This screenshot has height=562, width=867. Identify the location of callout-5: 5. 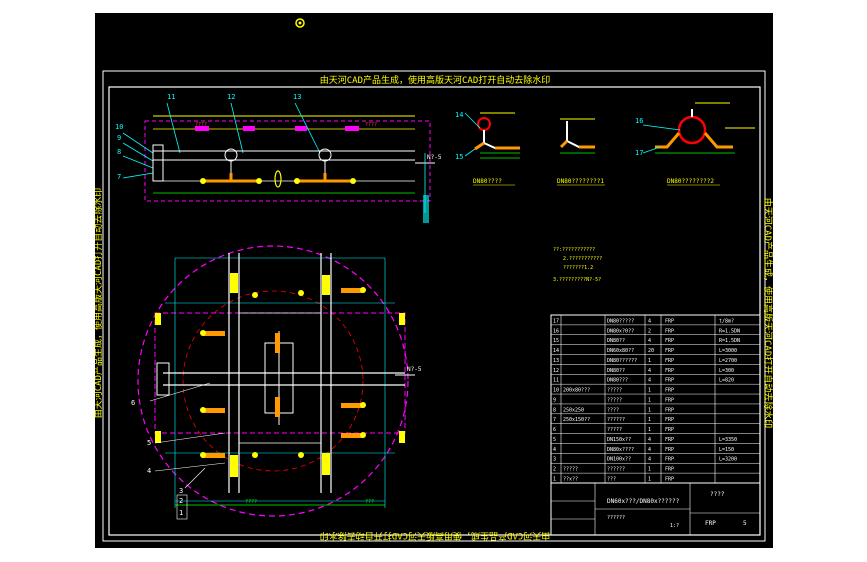
(149, 443).